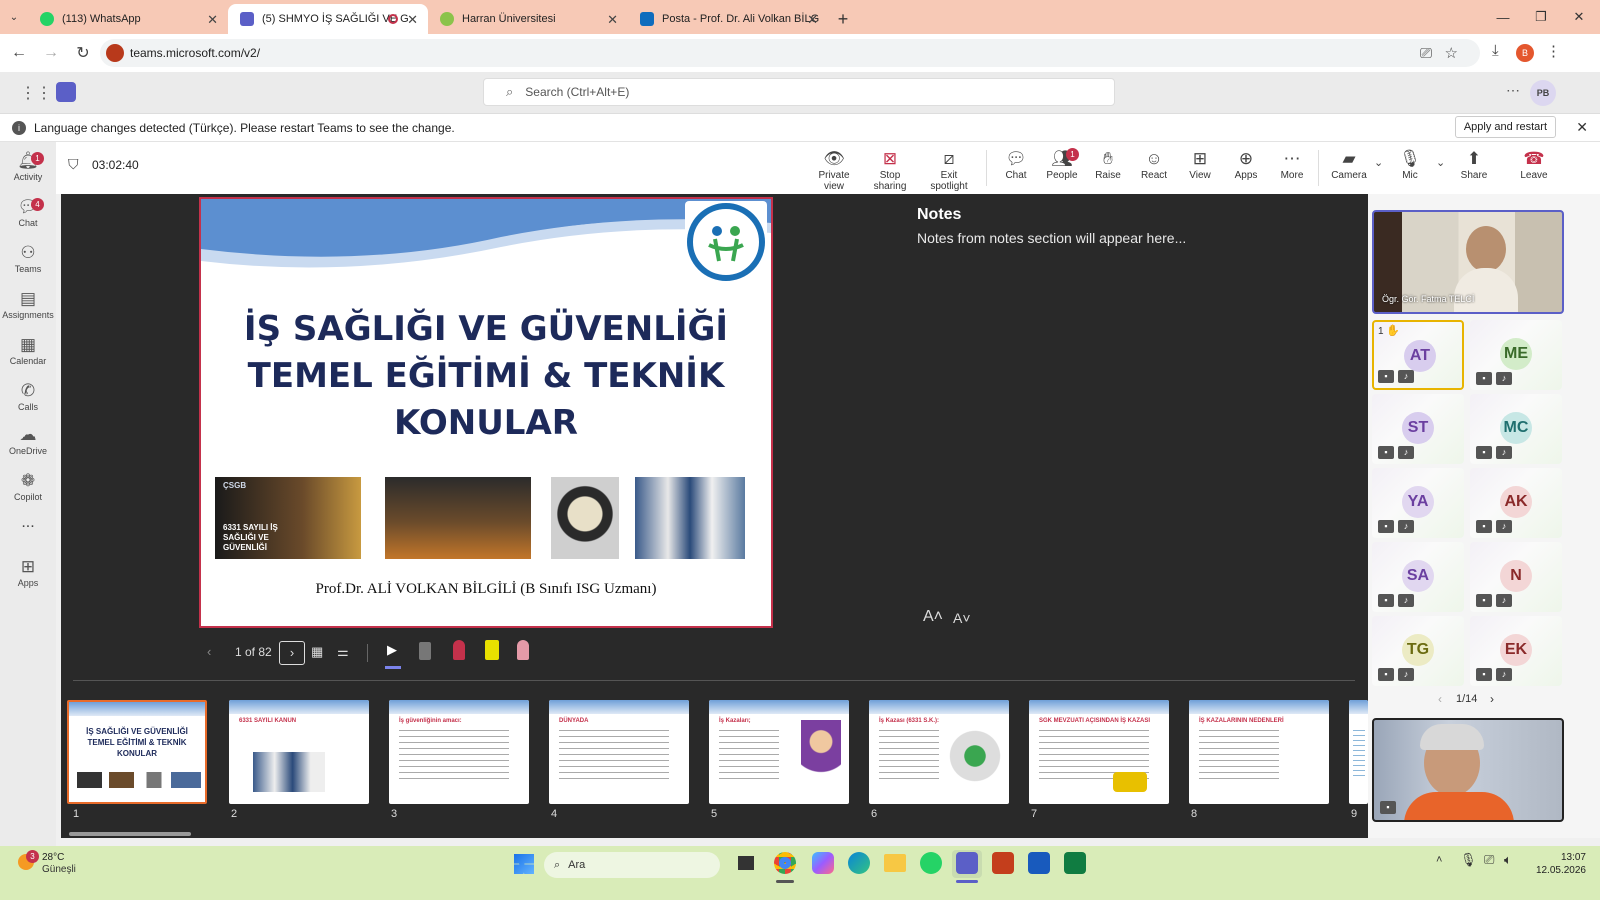 Image resolution: width=1600 pixels, height=900 pixels. Describe the element at coordinates (1016, 164) in the screenshot. I see `chat-button: 💬︎ Chat` at that location.